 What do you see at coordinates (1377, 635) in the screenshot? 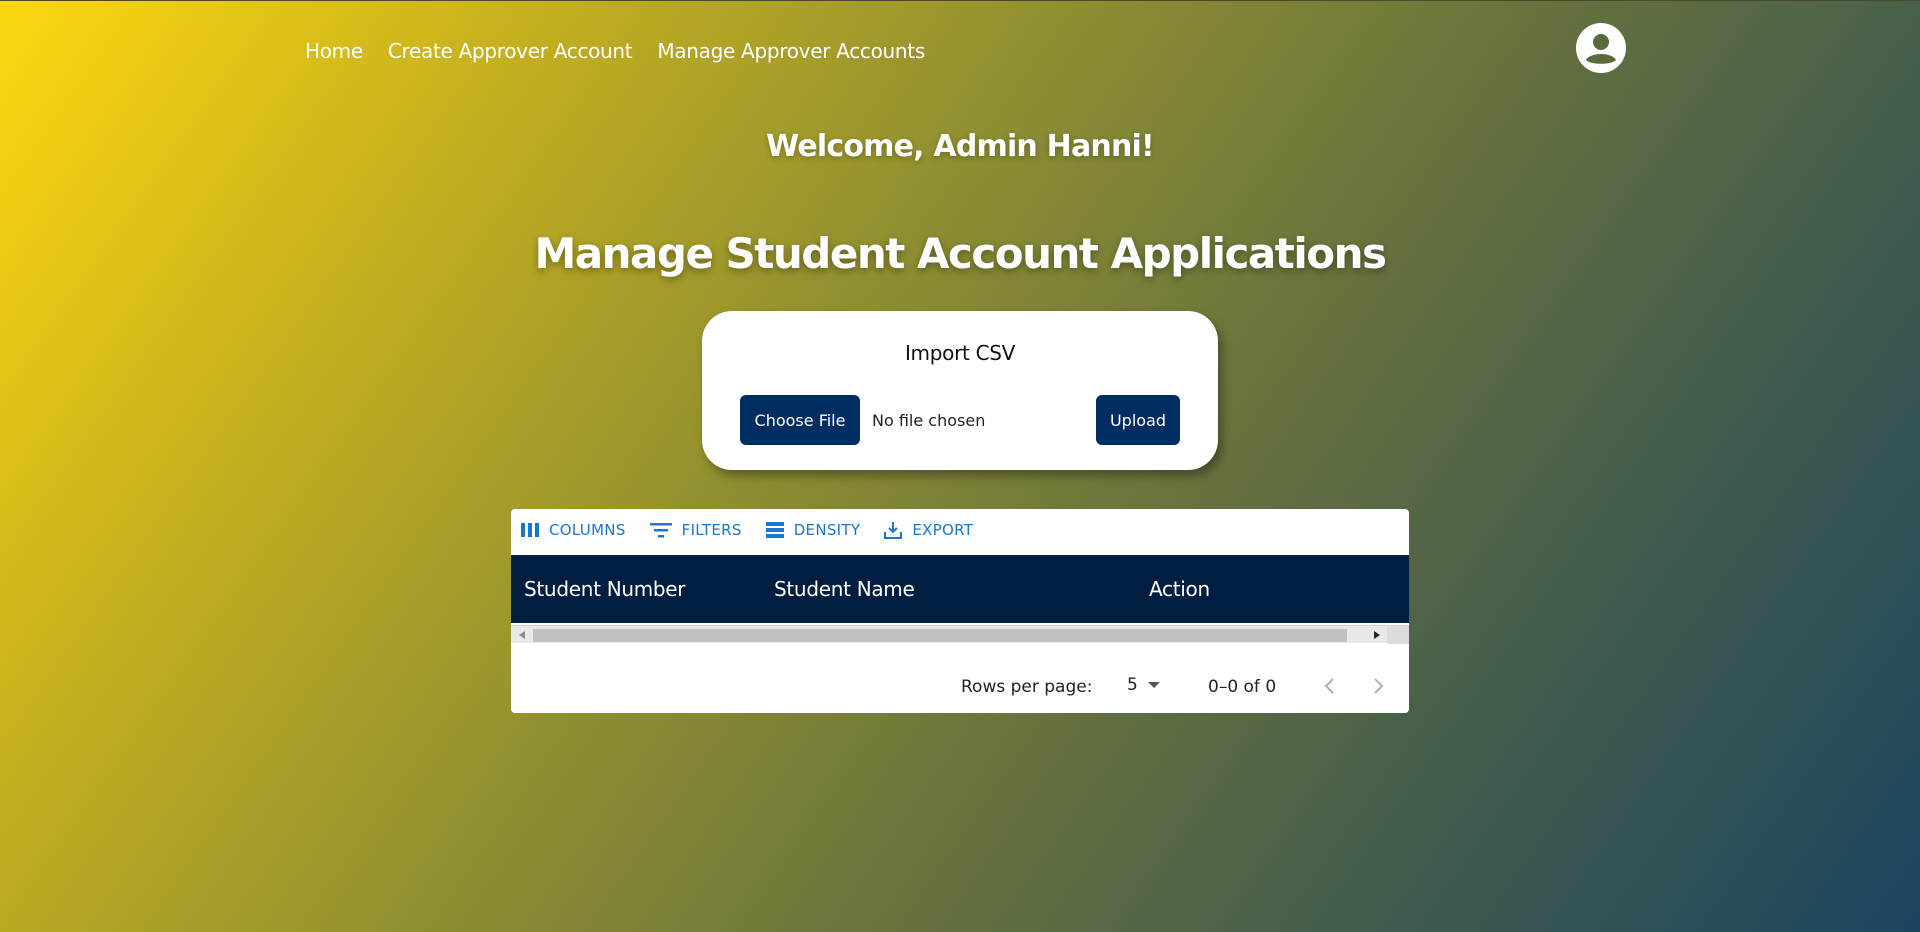
I see `scroll-right-arrow-icon` at bounding box center [1377, 635].